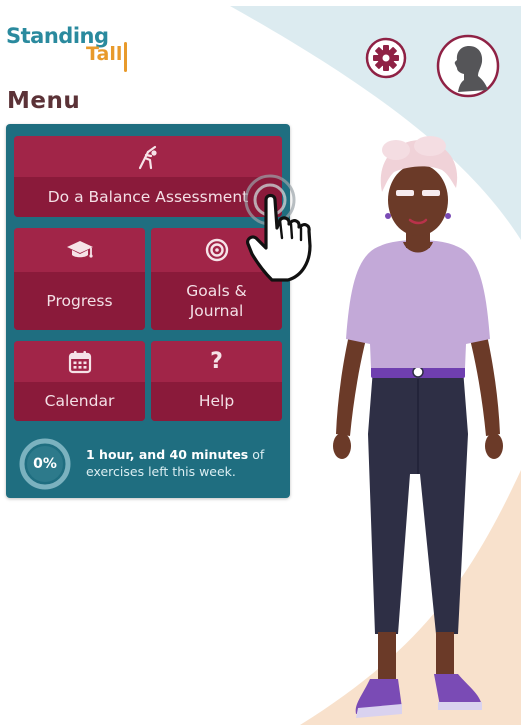 This screenshot has width=521, height=725. Describe the element at coordinates (216, 300) in the screenshot. I see `goals-journal-label: Goals & Journal` at that location.